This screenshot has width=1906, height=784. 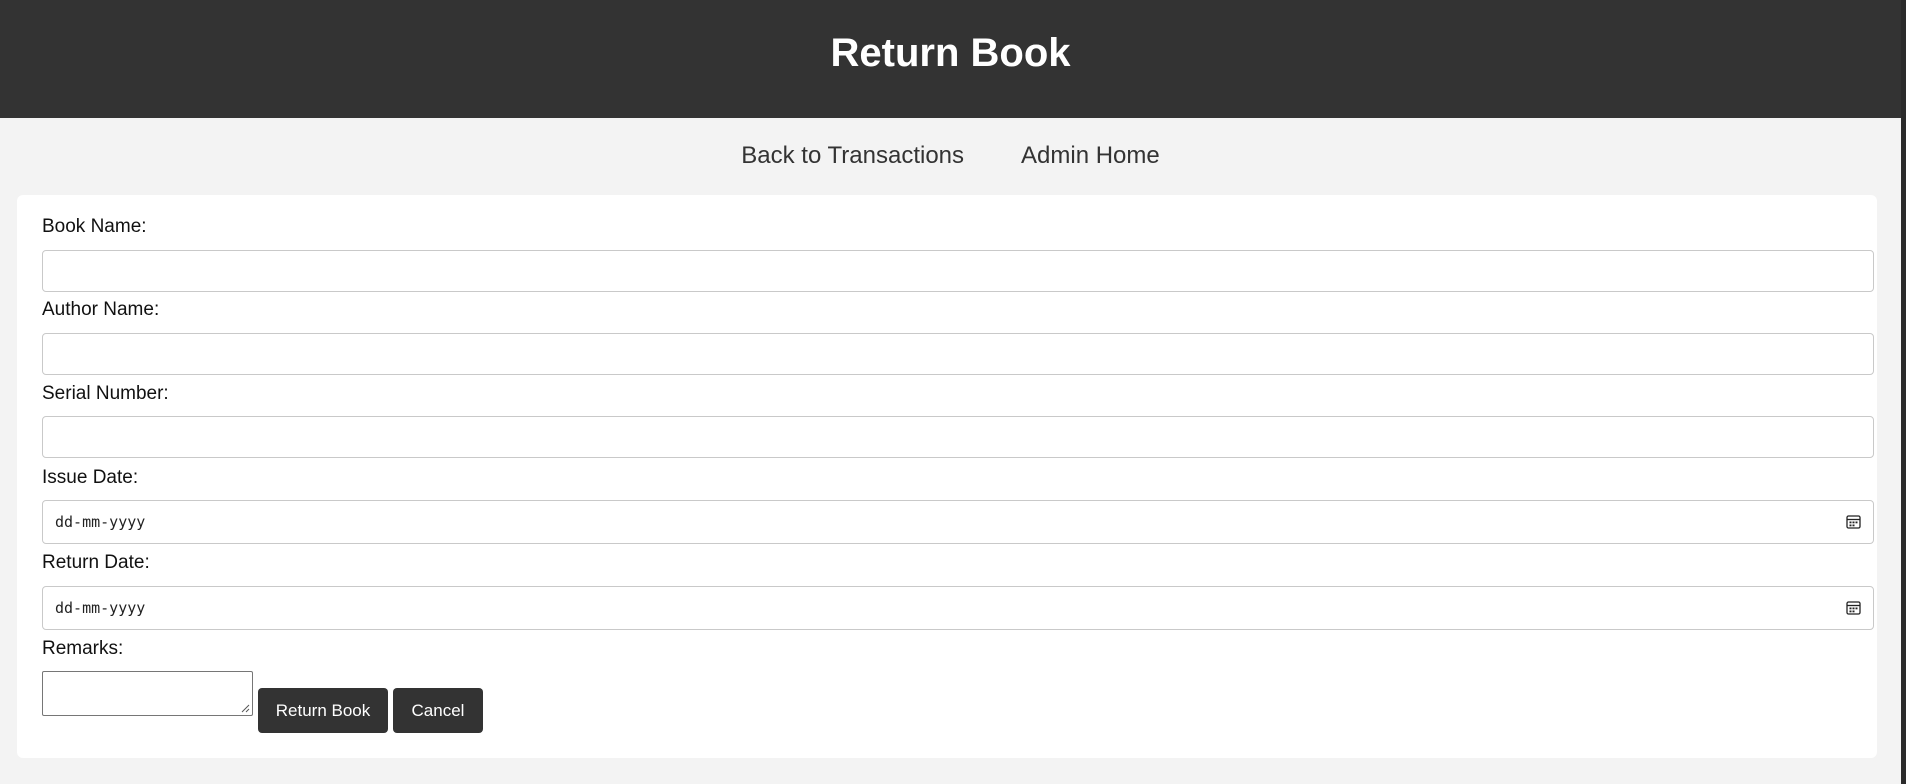 I want to click on window-edge, so click(x=1903, y=392).